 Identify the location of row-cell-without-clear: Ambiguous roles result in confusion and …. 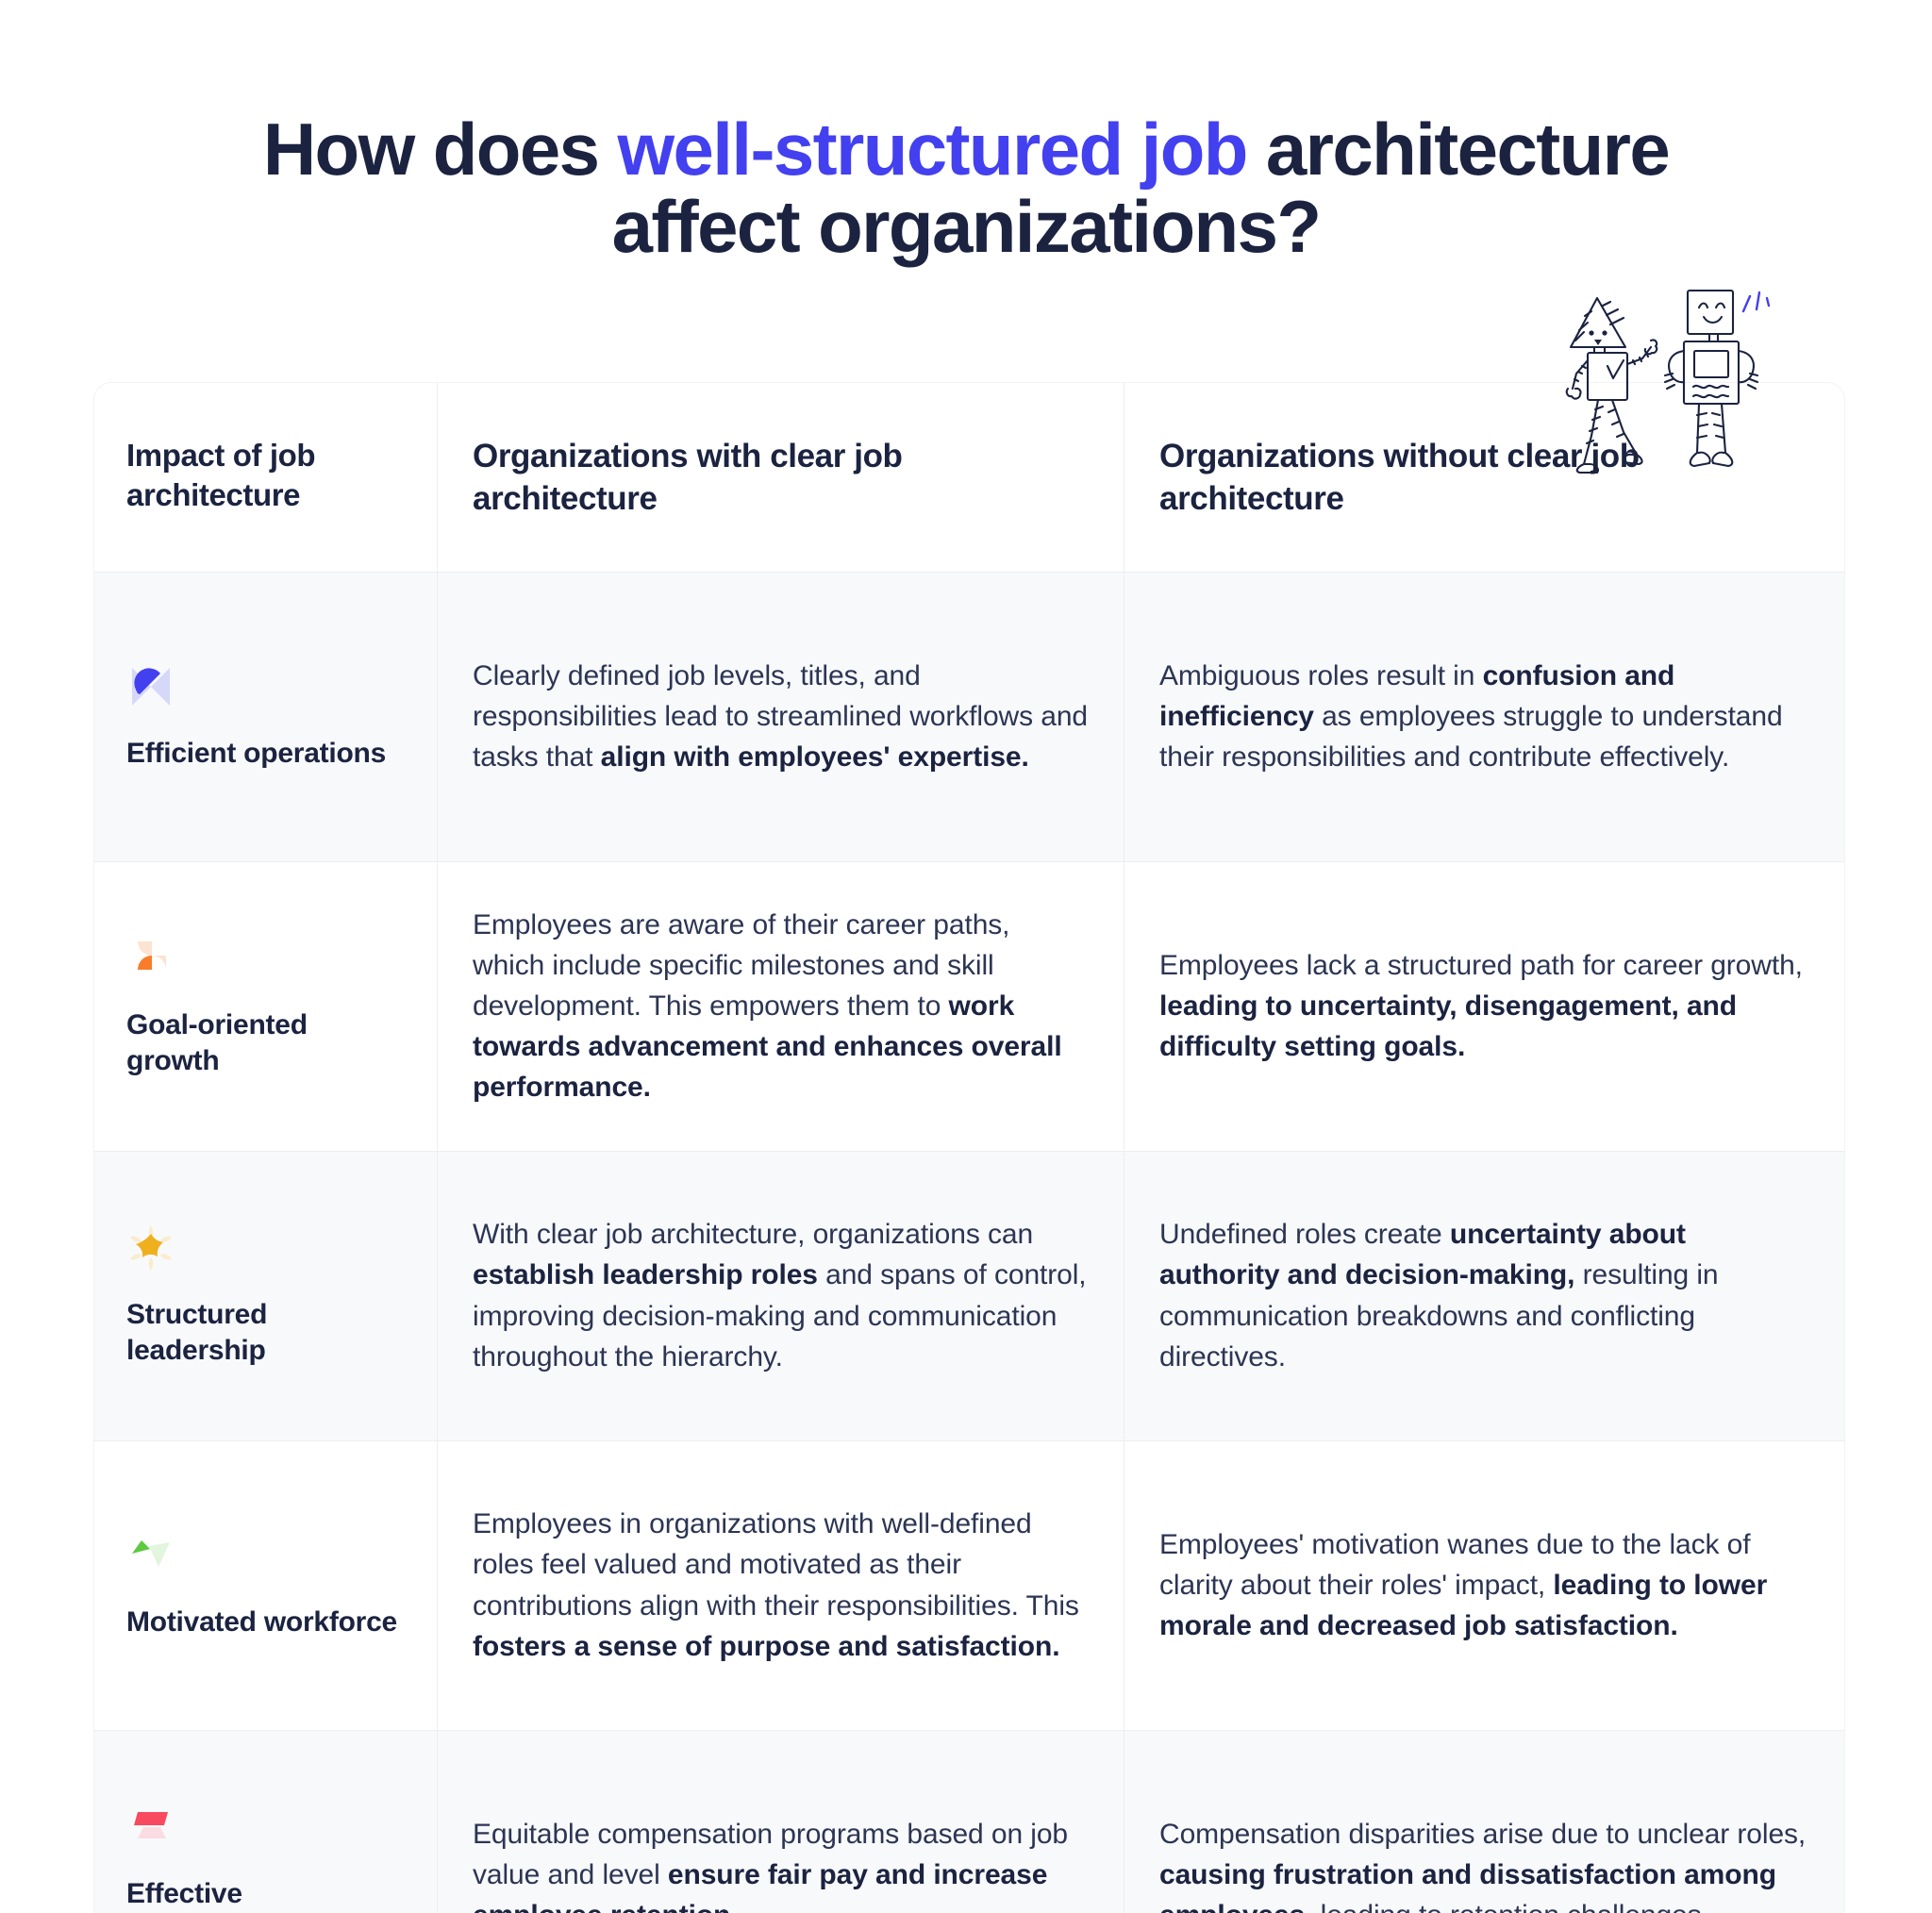
(1484, 717).